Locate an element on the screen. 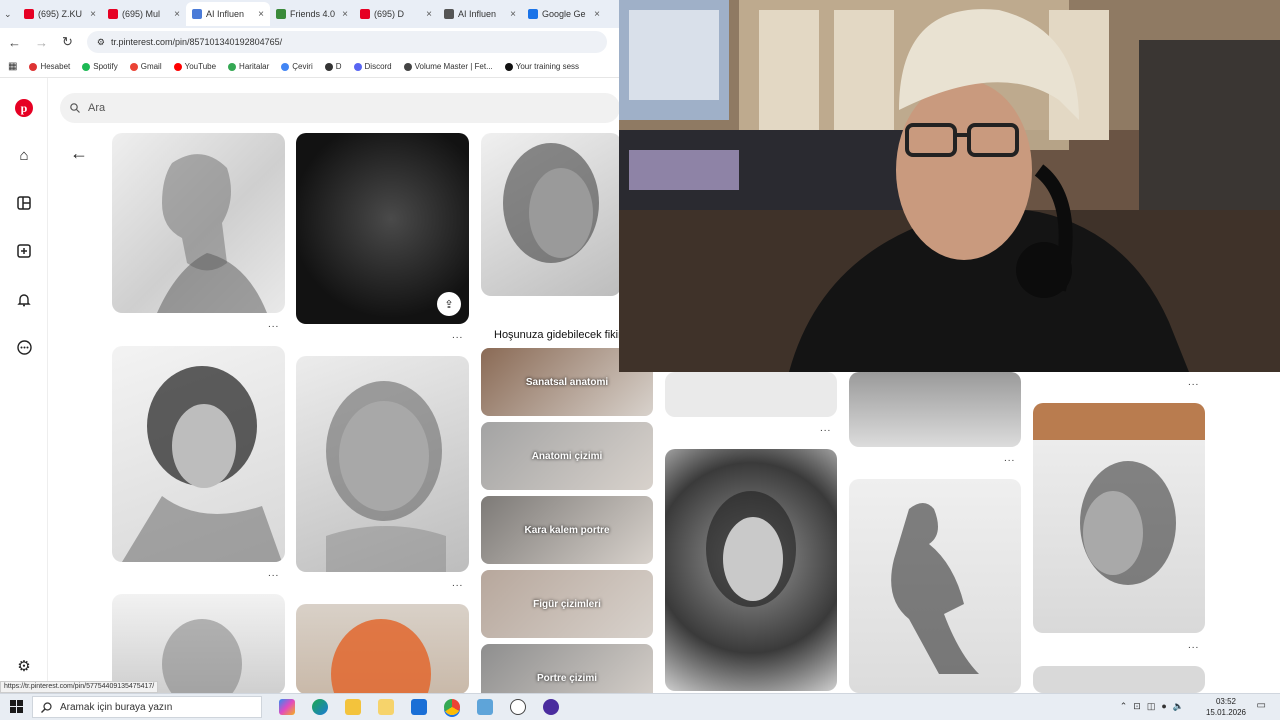 Image resolution: width=1280 pixels, height=720 pixels. clock-time: 03:52 is located at coordinates (1225, 701).